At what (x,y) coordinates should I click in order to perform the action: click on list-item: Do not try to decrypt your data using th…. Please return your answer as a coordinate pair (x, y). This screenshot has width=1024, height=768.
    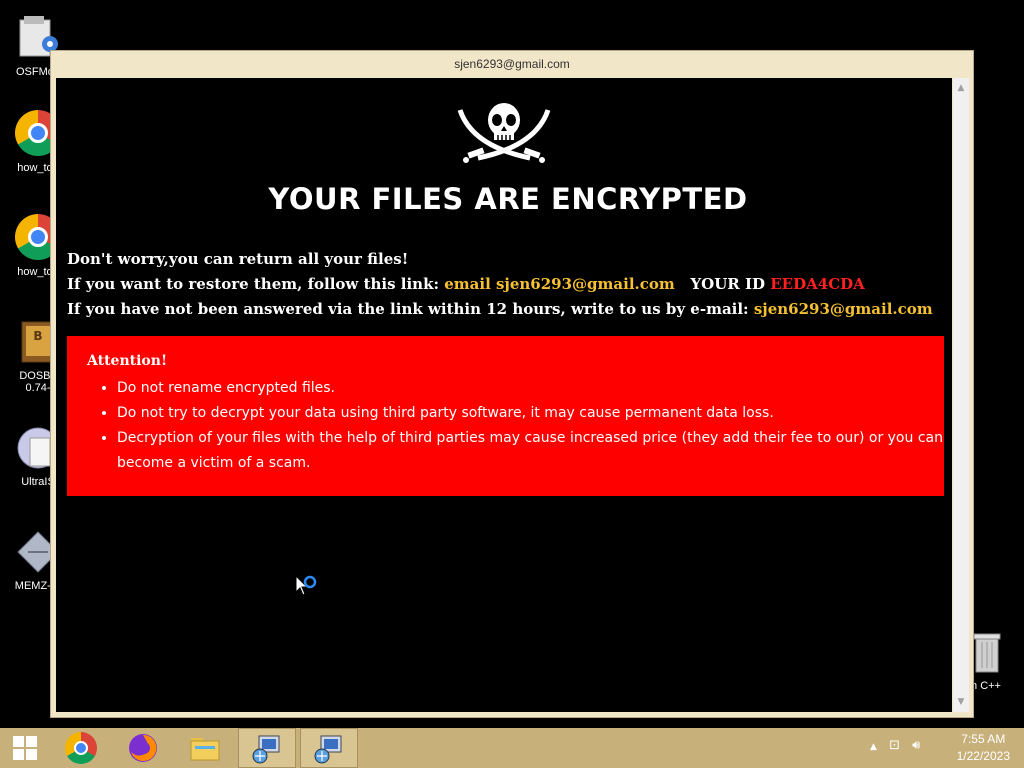
    Looking at the image, I should click on (534, 413).